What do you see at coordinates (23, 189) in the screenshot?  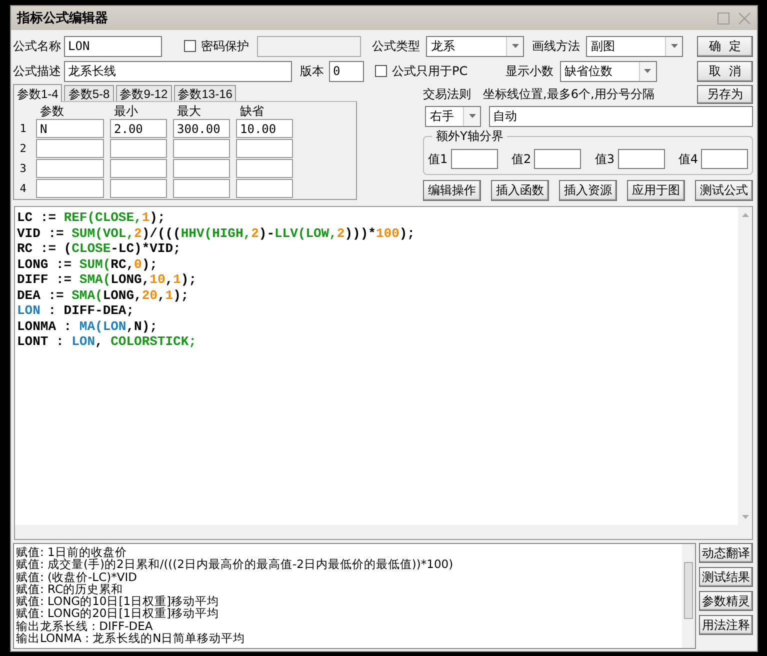 I see `row-number: 4` at bounding box center [23, 189].